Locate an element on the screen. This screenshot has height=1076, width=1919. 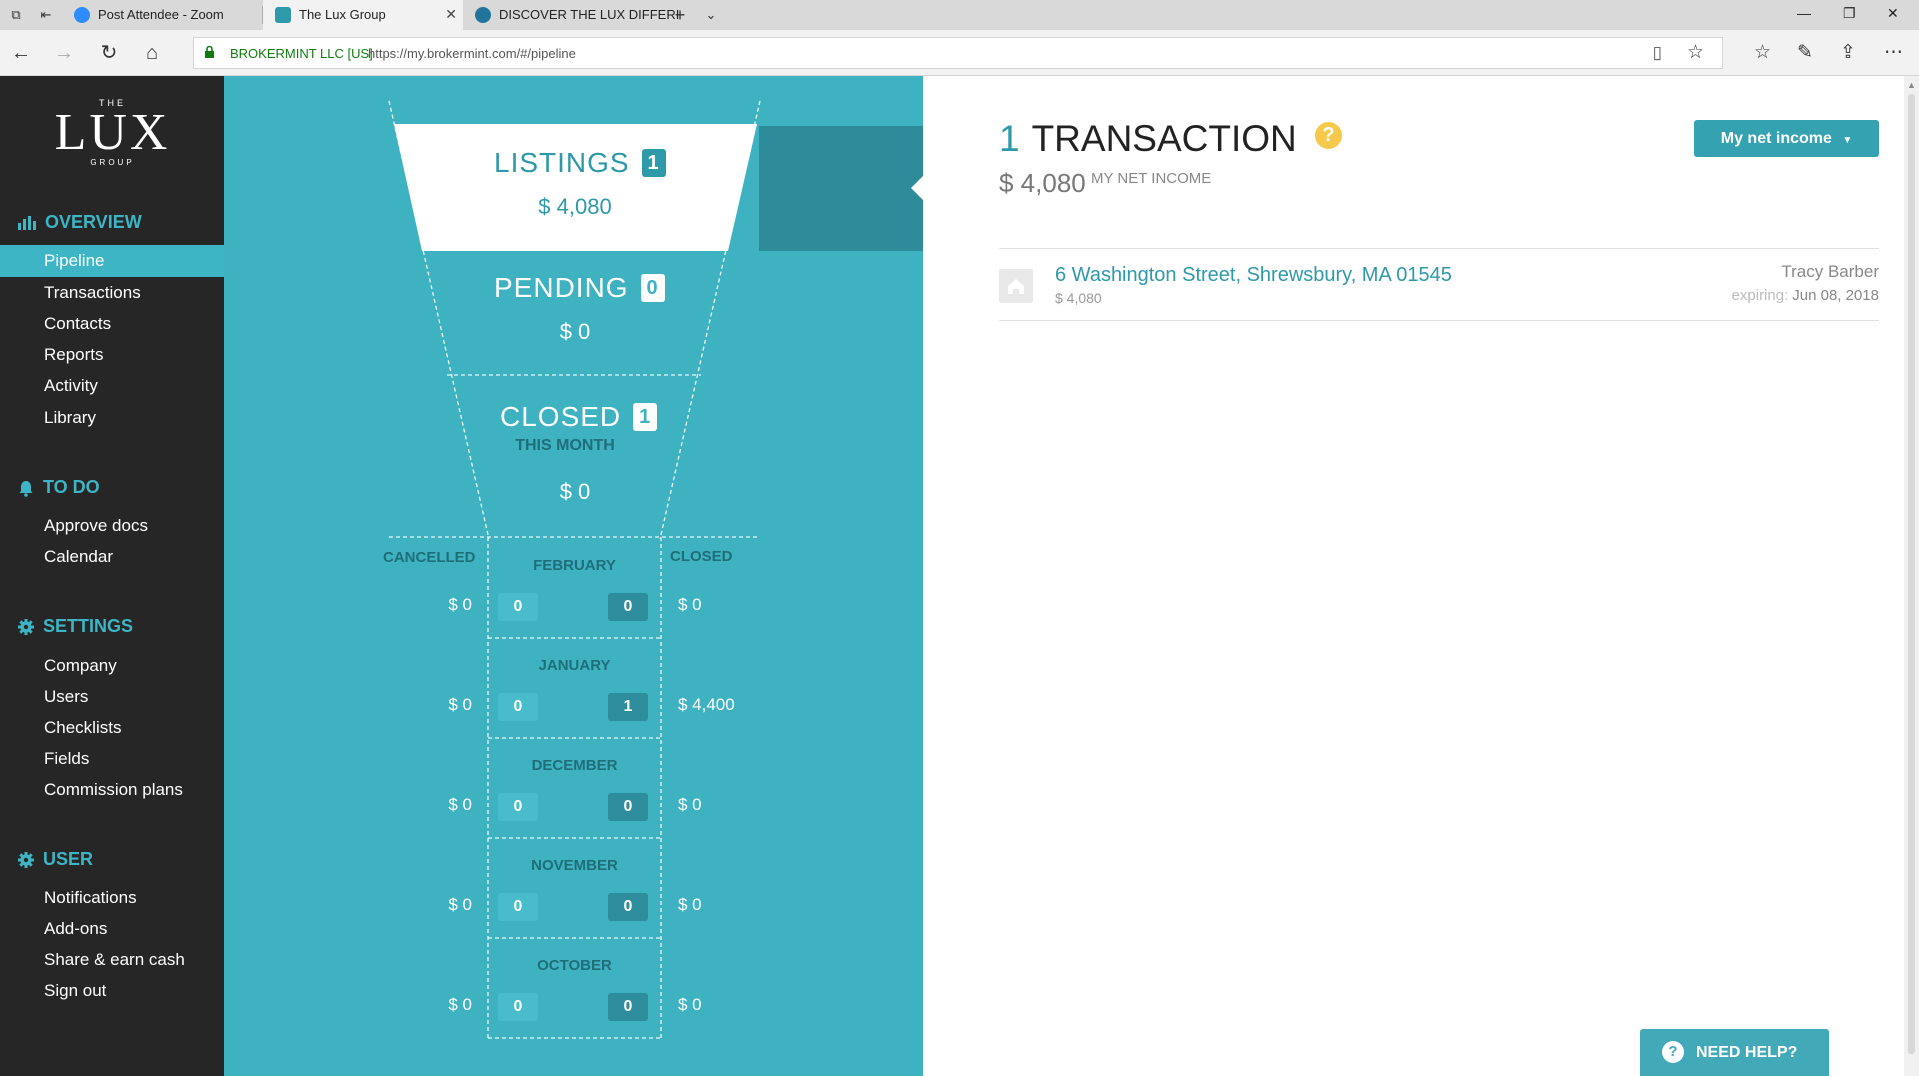
lux-group-logo: THE LUX GROUP is located at coordinates (112, 133).